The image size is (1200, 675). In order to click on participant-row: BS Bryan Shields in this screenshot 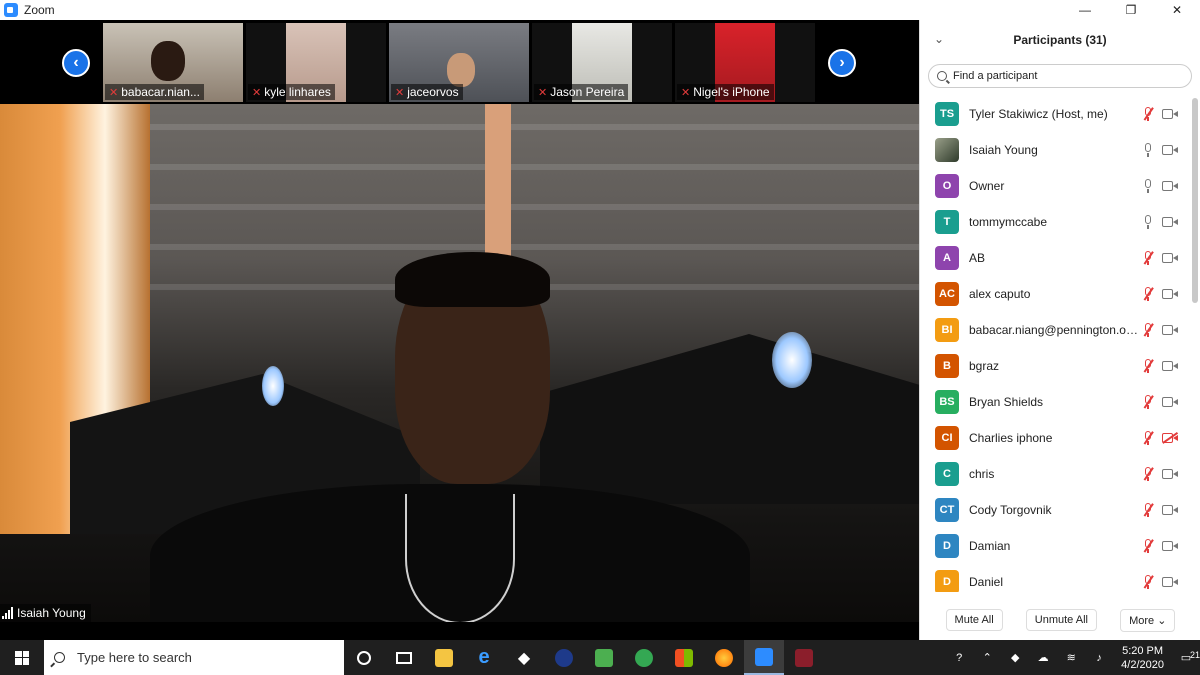, I will do `click(1055, 402)`.